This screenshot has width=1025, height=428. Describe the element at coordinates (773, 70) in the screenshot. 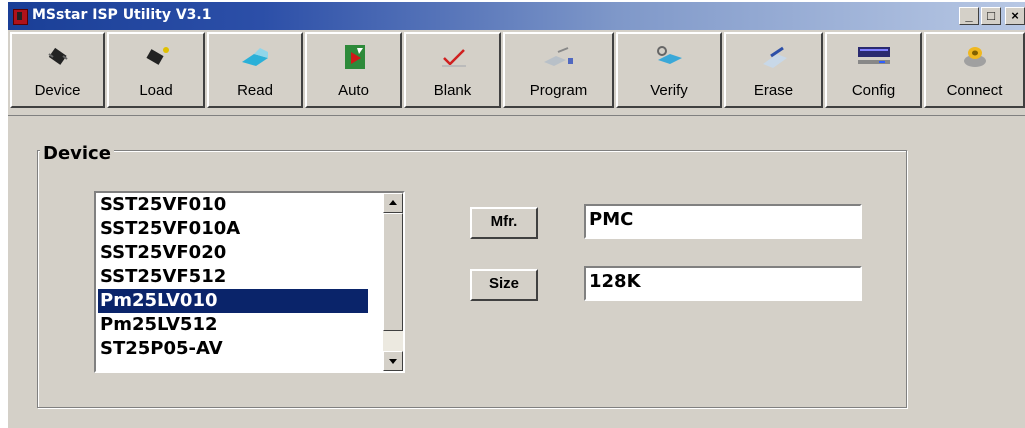

I see `erase-button: Erase` at that location.